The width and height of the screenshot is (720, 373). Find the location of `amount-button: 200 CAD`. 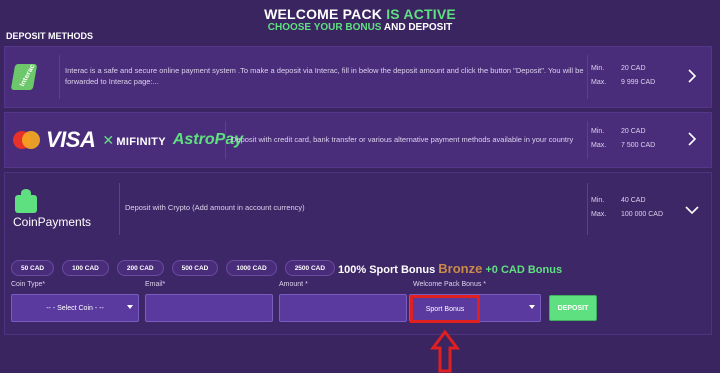

amount-button: 200 CAD is located at coordinates (140, 268).